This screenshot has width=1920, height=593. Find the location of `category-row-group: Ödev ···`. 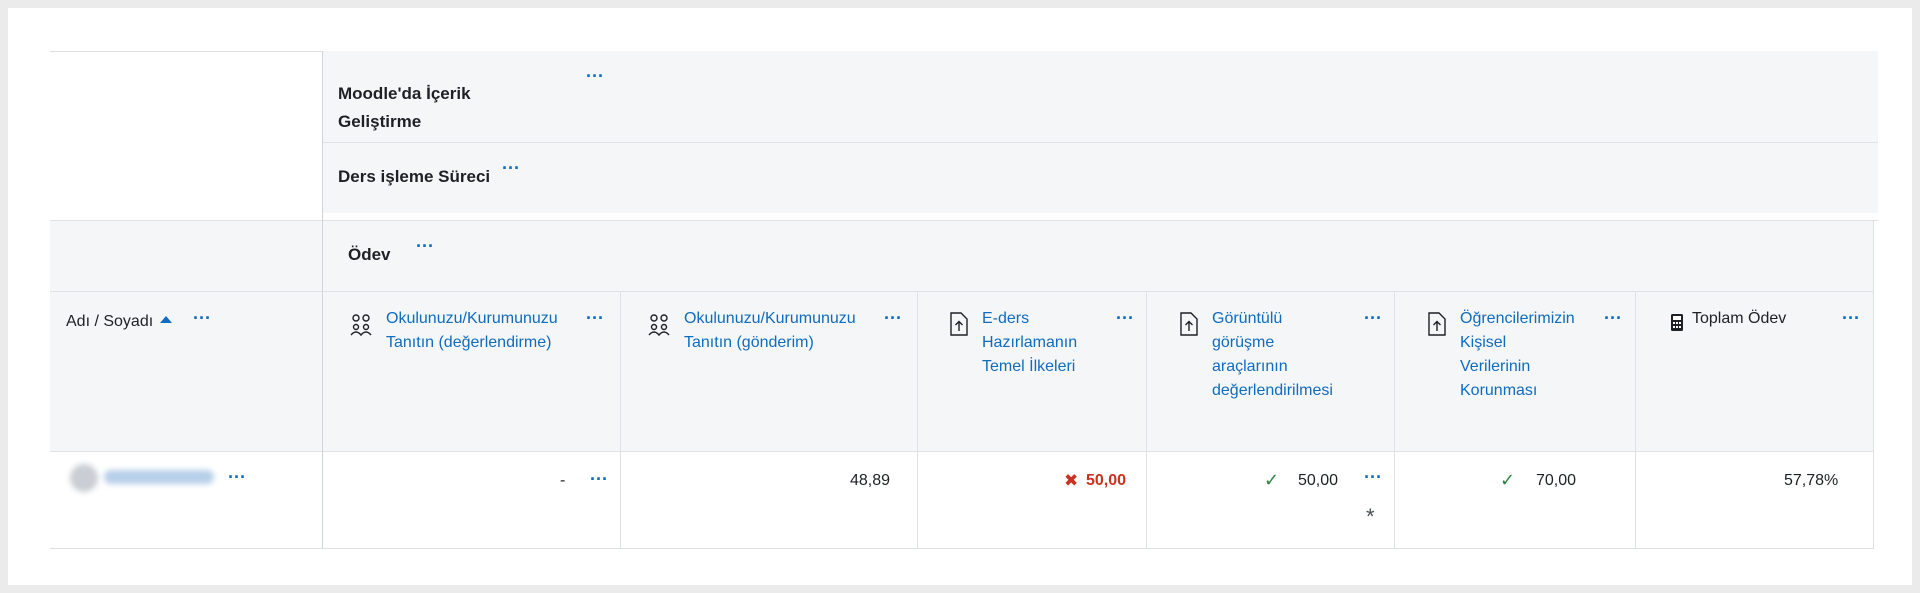

category-row-group: Ödev ··· is located at coordinates (962, 256).